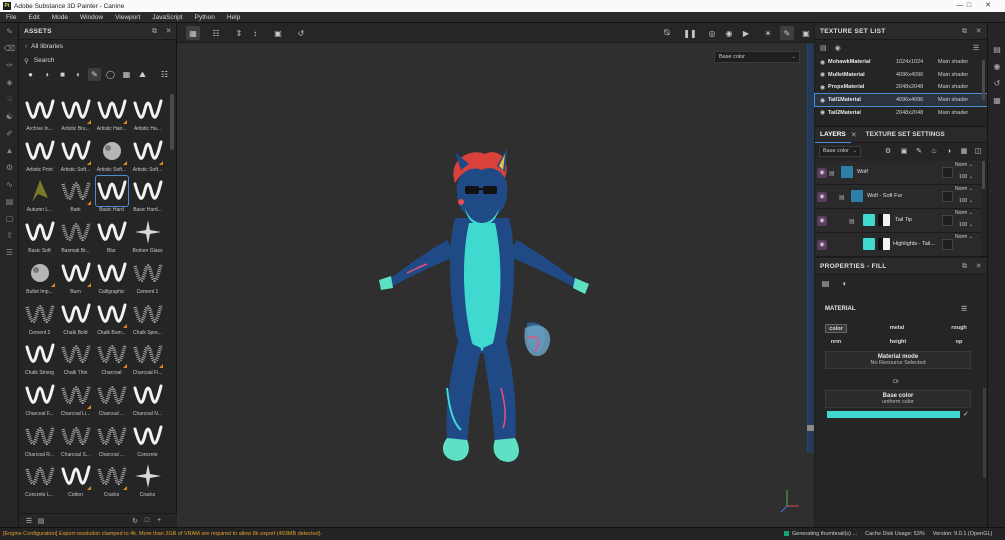 The image size is (1005, 540). Describe the element at coordinates (111, 195) in the screenshot. I see `brush-preset: Basic Hard` at that location.